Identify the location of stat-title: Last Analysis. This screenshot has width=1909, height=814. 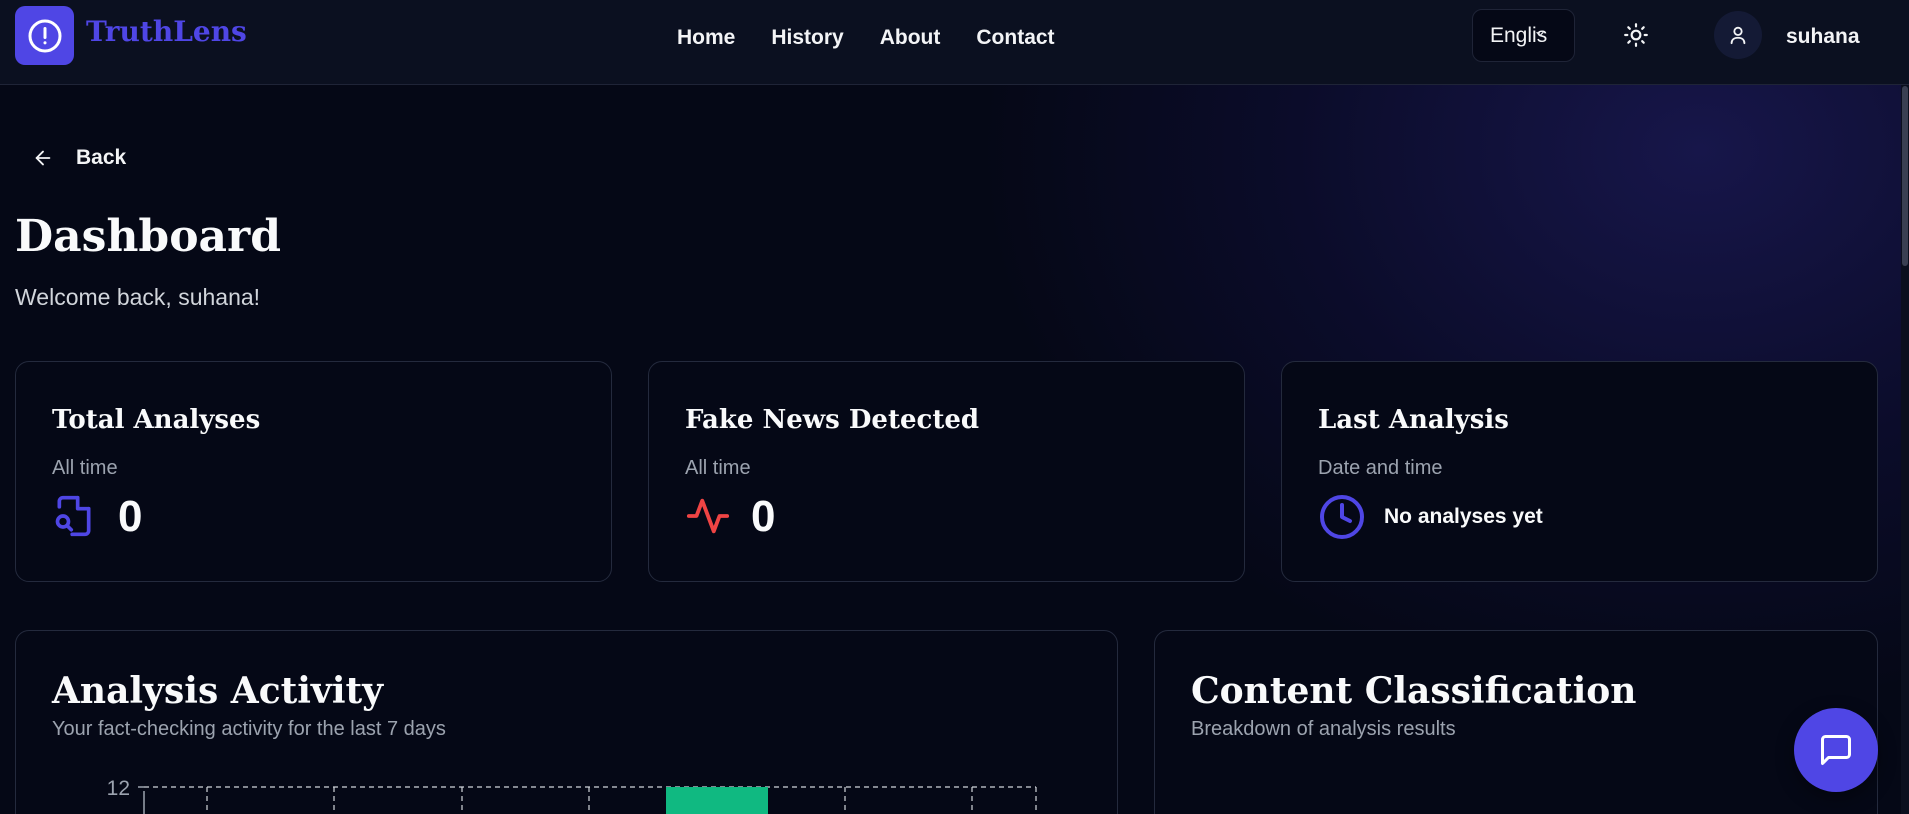
(1413, 420).